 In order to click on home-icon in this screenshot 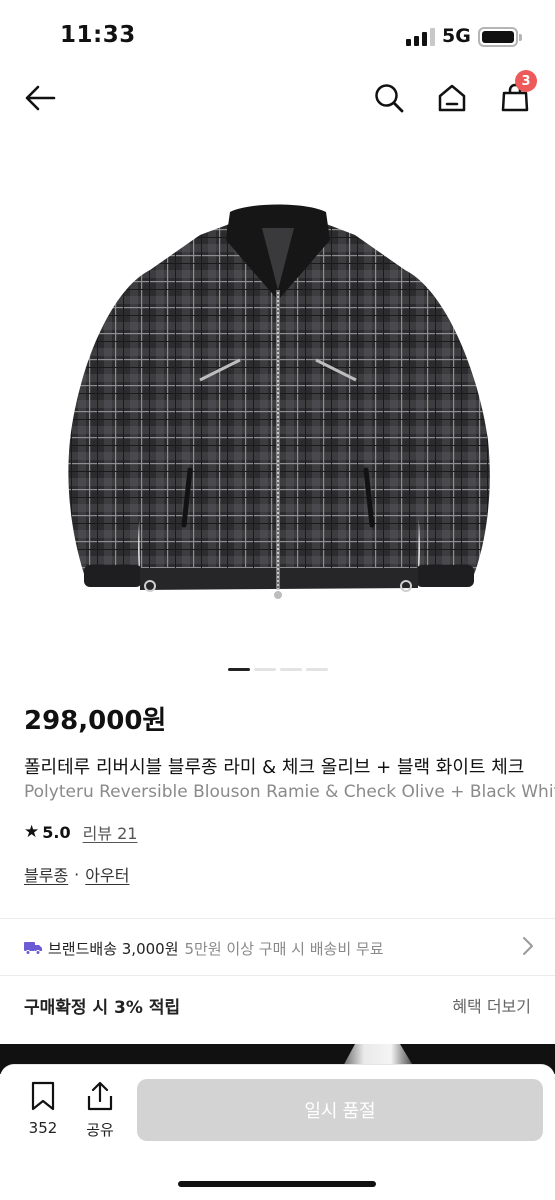, I will do `click(452, 98)`.